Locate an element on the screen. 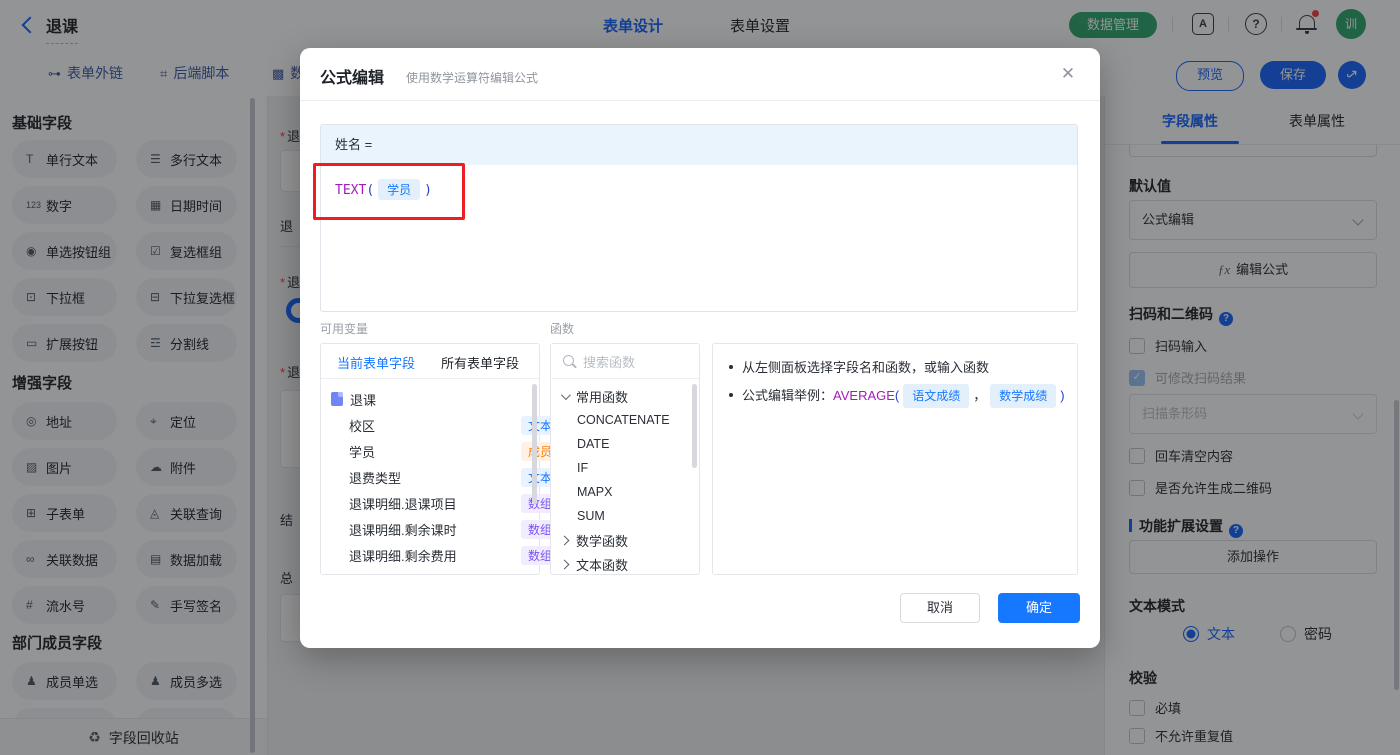 This screenshot has width=1400, height=755. variable-row: 学员 成员 is located at coordinates (440, 451).